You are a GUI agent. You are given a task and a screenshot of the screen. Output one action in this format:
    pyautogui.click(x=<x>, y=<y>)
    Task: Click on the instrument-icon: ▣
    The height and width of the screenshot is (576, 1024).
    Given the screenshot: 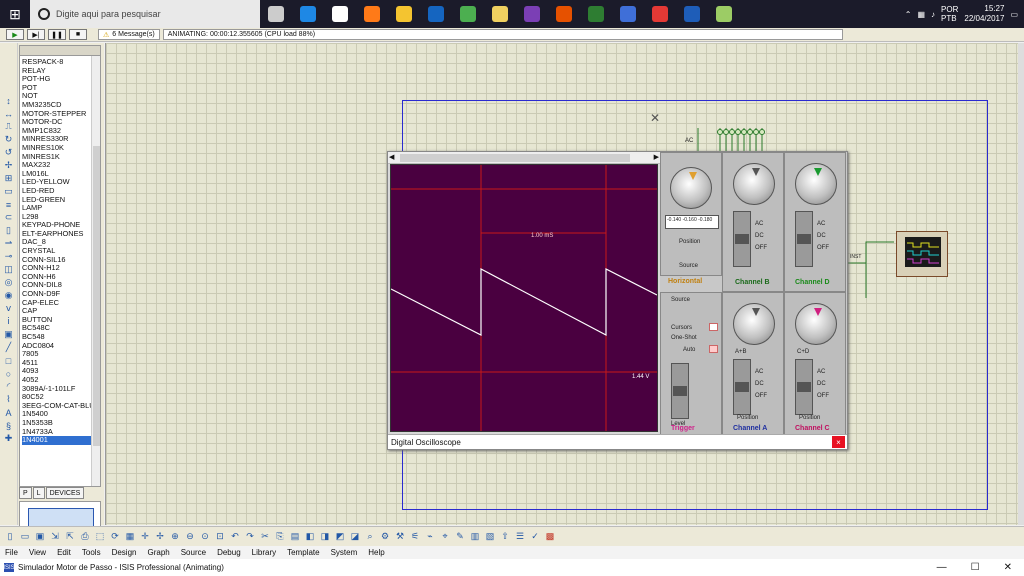 What is the action you would take?
    pyautogui.click(x=9, y=334)
    